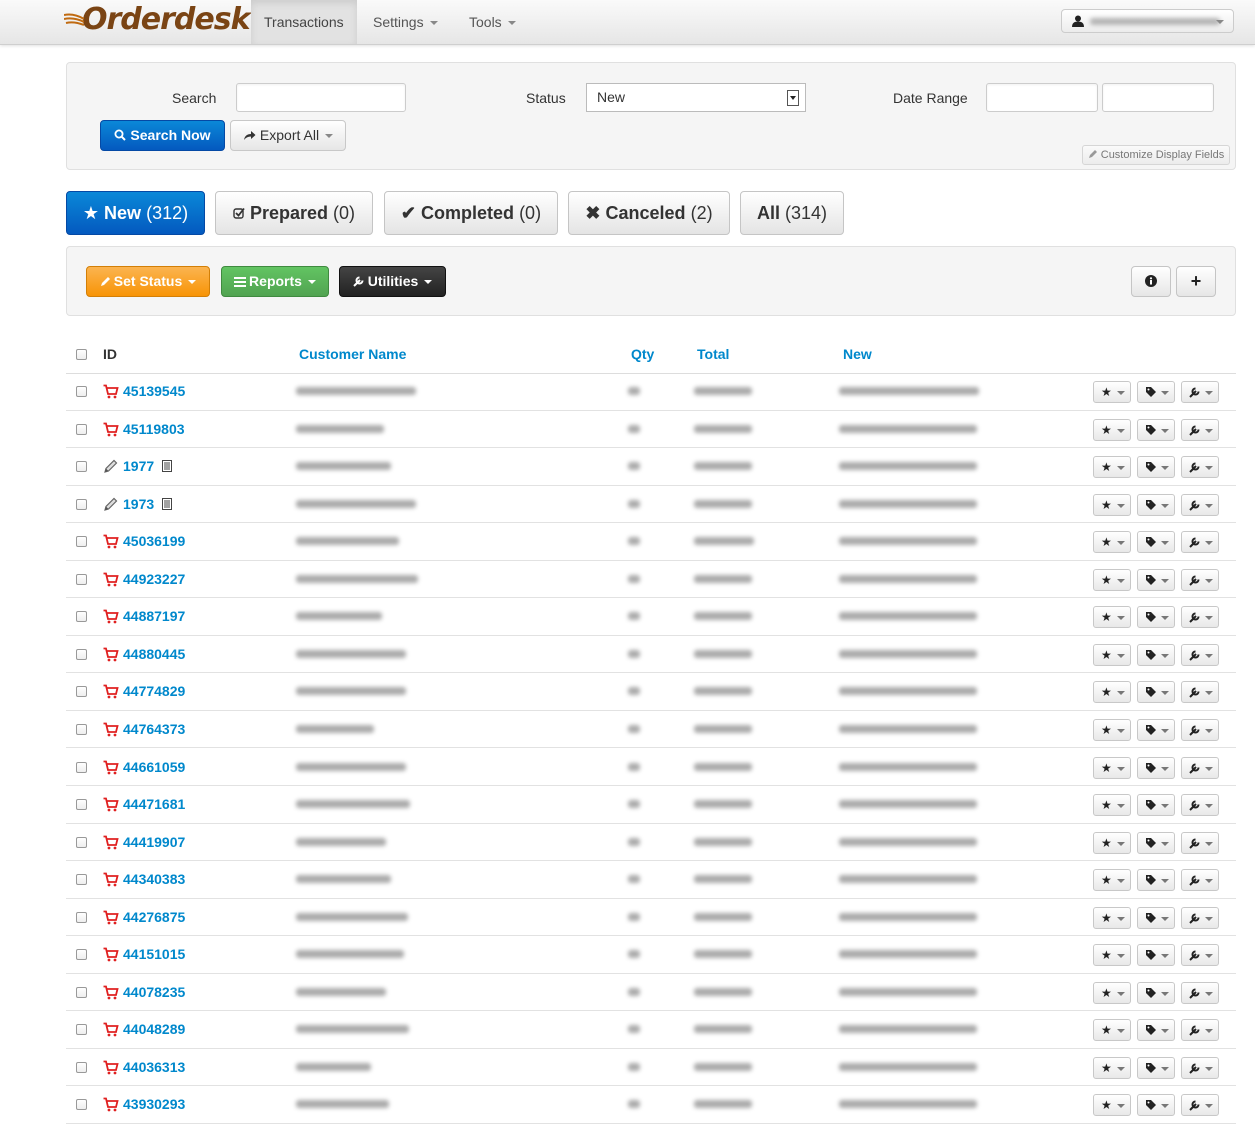  I want to click on order-id-link: 44764373, so click(154, 729).